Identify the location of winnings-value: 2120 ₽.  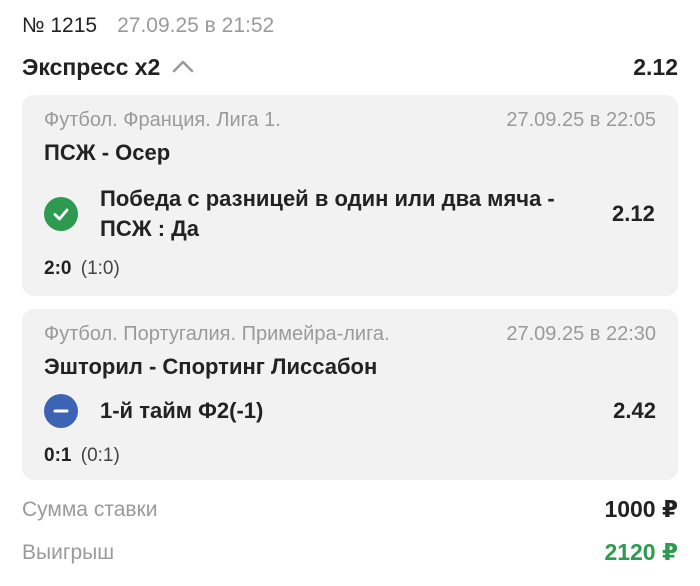
(641, 552).